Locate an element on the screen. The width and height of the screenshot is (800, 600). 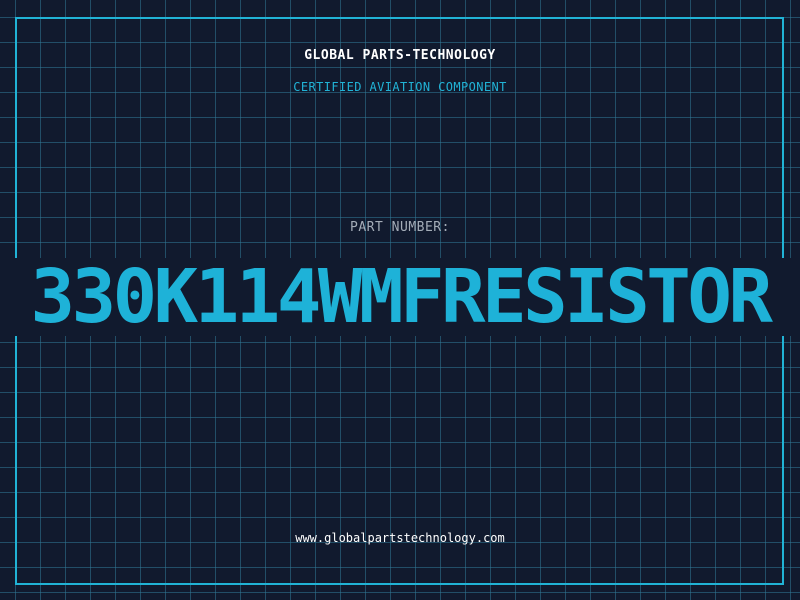
website-link: www.globalpartstechnology.com is located at coordinates (400, 538).